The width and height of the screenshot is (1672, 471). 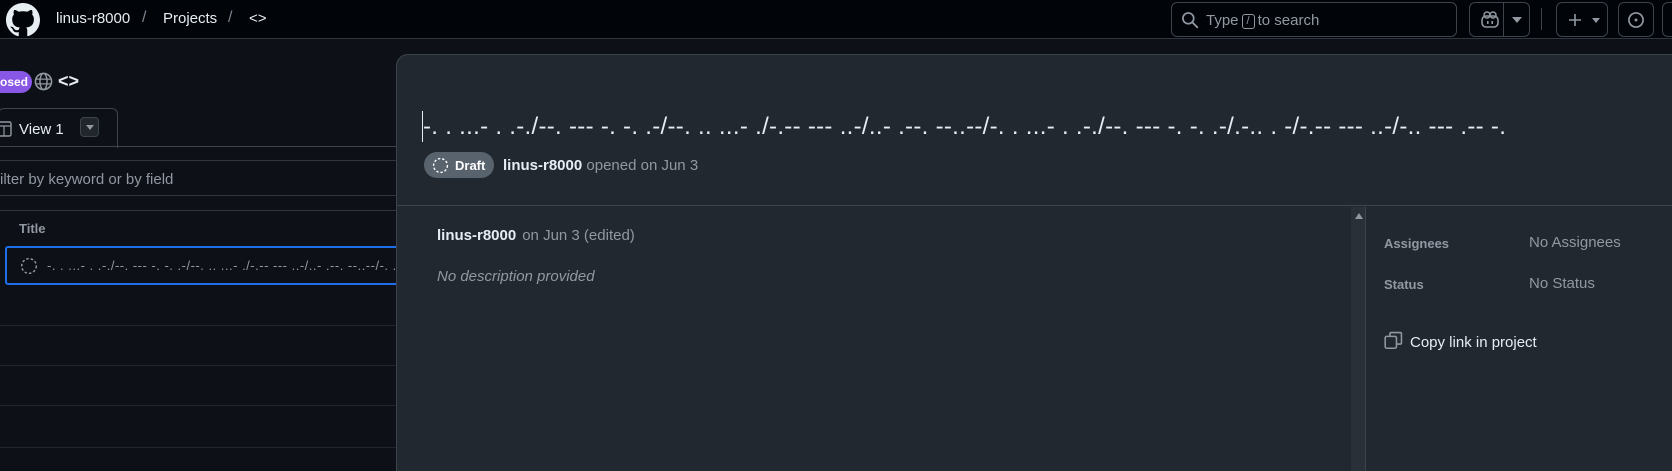 I want to click on search-input: Type / to search, so click(x=1314, y=19).